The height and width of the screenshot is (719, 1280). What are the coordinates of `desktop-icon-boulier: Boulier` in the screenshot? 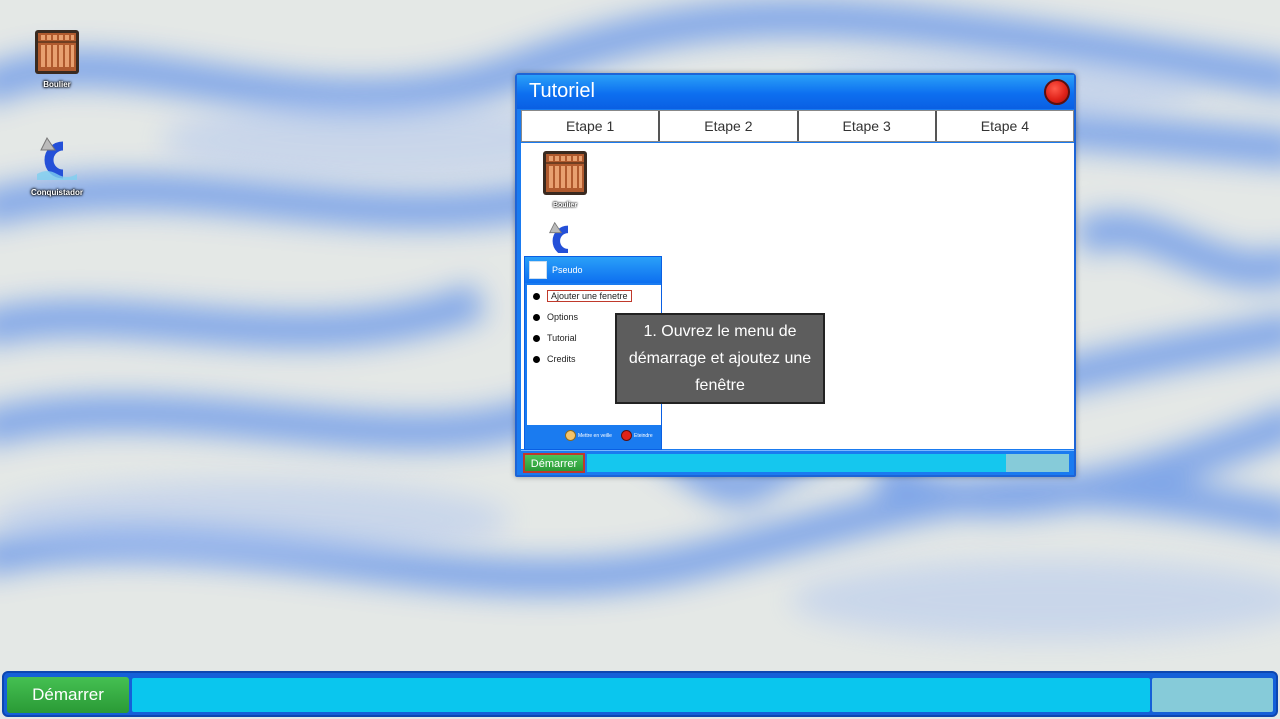 It's located at (57, 58).